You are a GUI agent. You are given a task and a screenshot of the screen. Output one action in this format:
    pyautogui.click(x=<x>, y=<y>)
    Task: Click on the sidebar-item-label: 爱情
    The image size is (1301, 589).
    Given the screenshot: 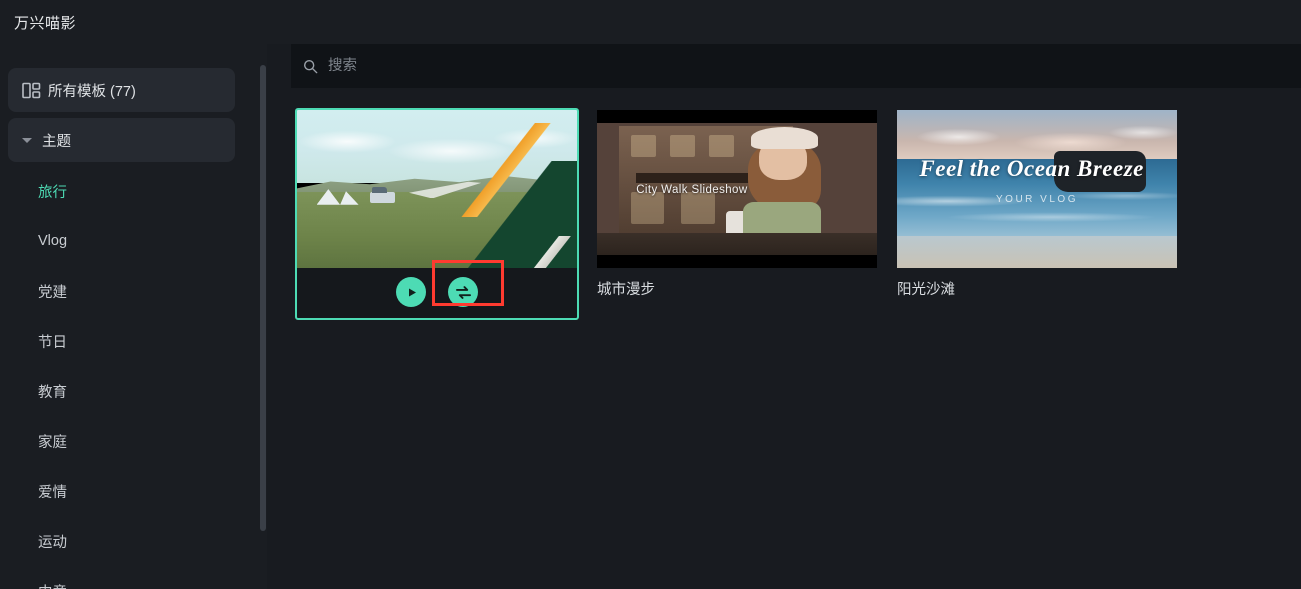 What is the action you would take?
    pyautogui.click(x=52, y=492)
    